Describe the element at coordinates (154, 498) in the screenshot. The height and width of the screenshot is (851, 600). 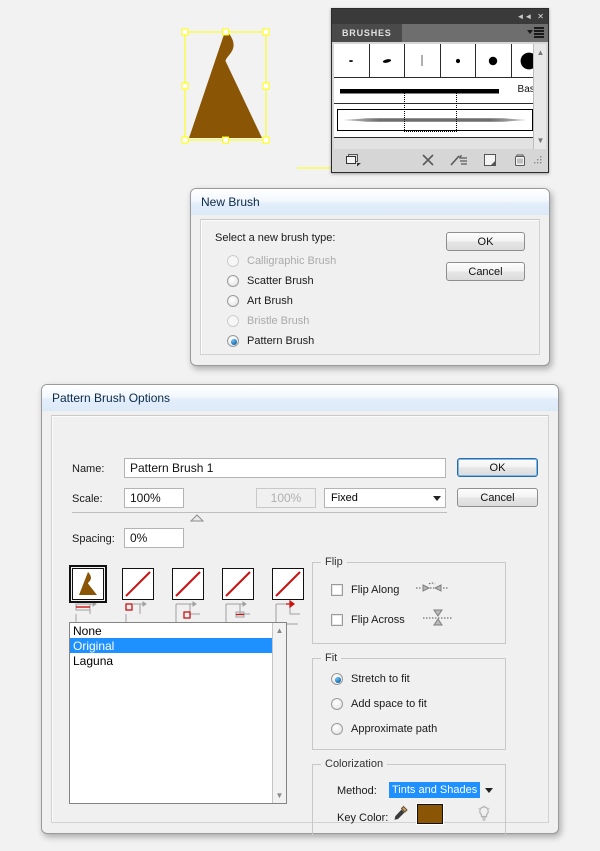
I see `scale-input: 100%` at that location.